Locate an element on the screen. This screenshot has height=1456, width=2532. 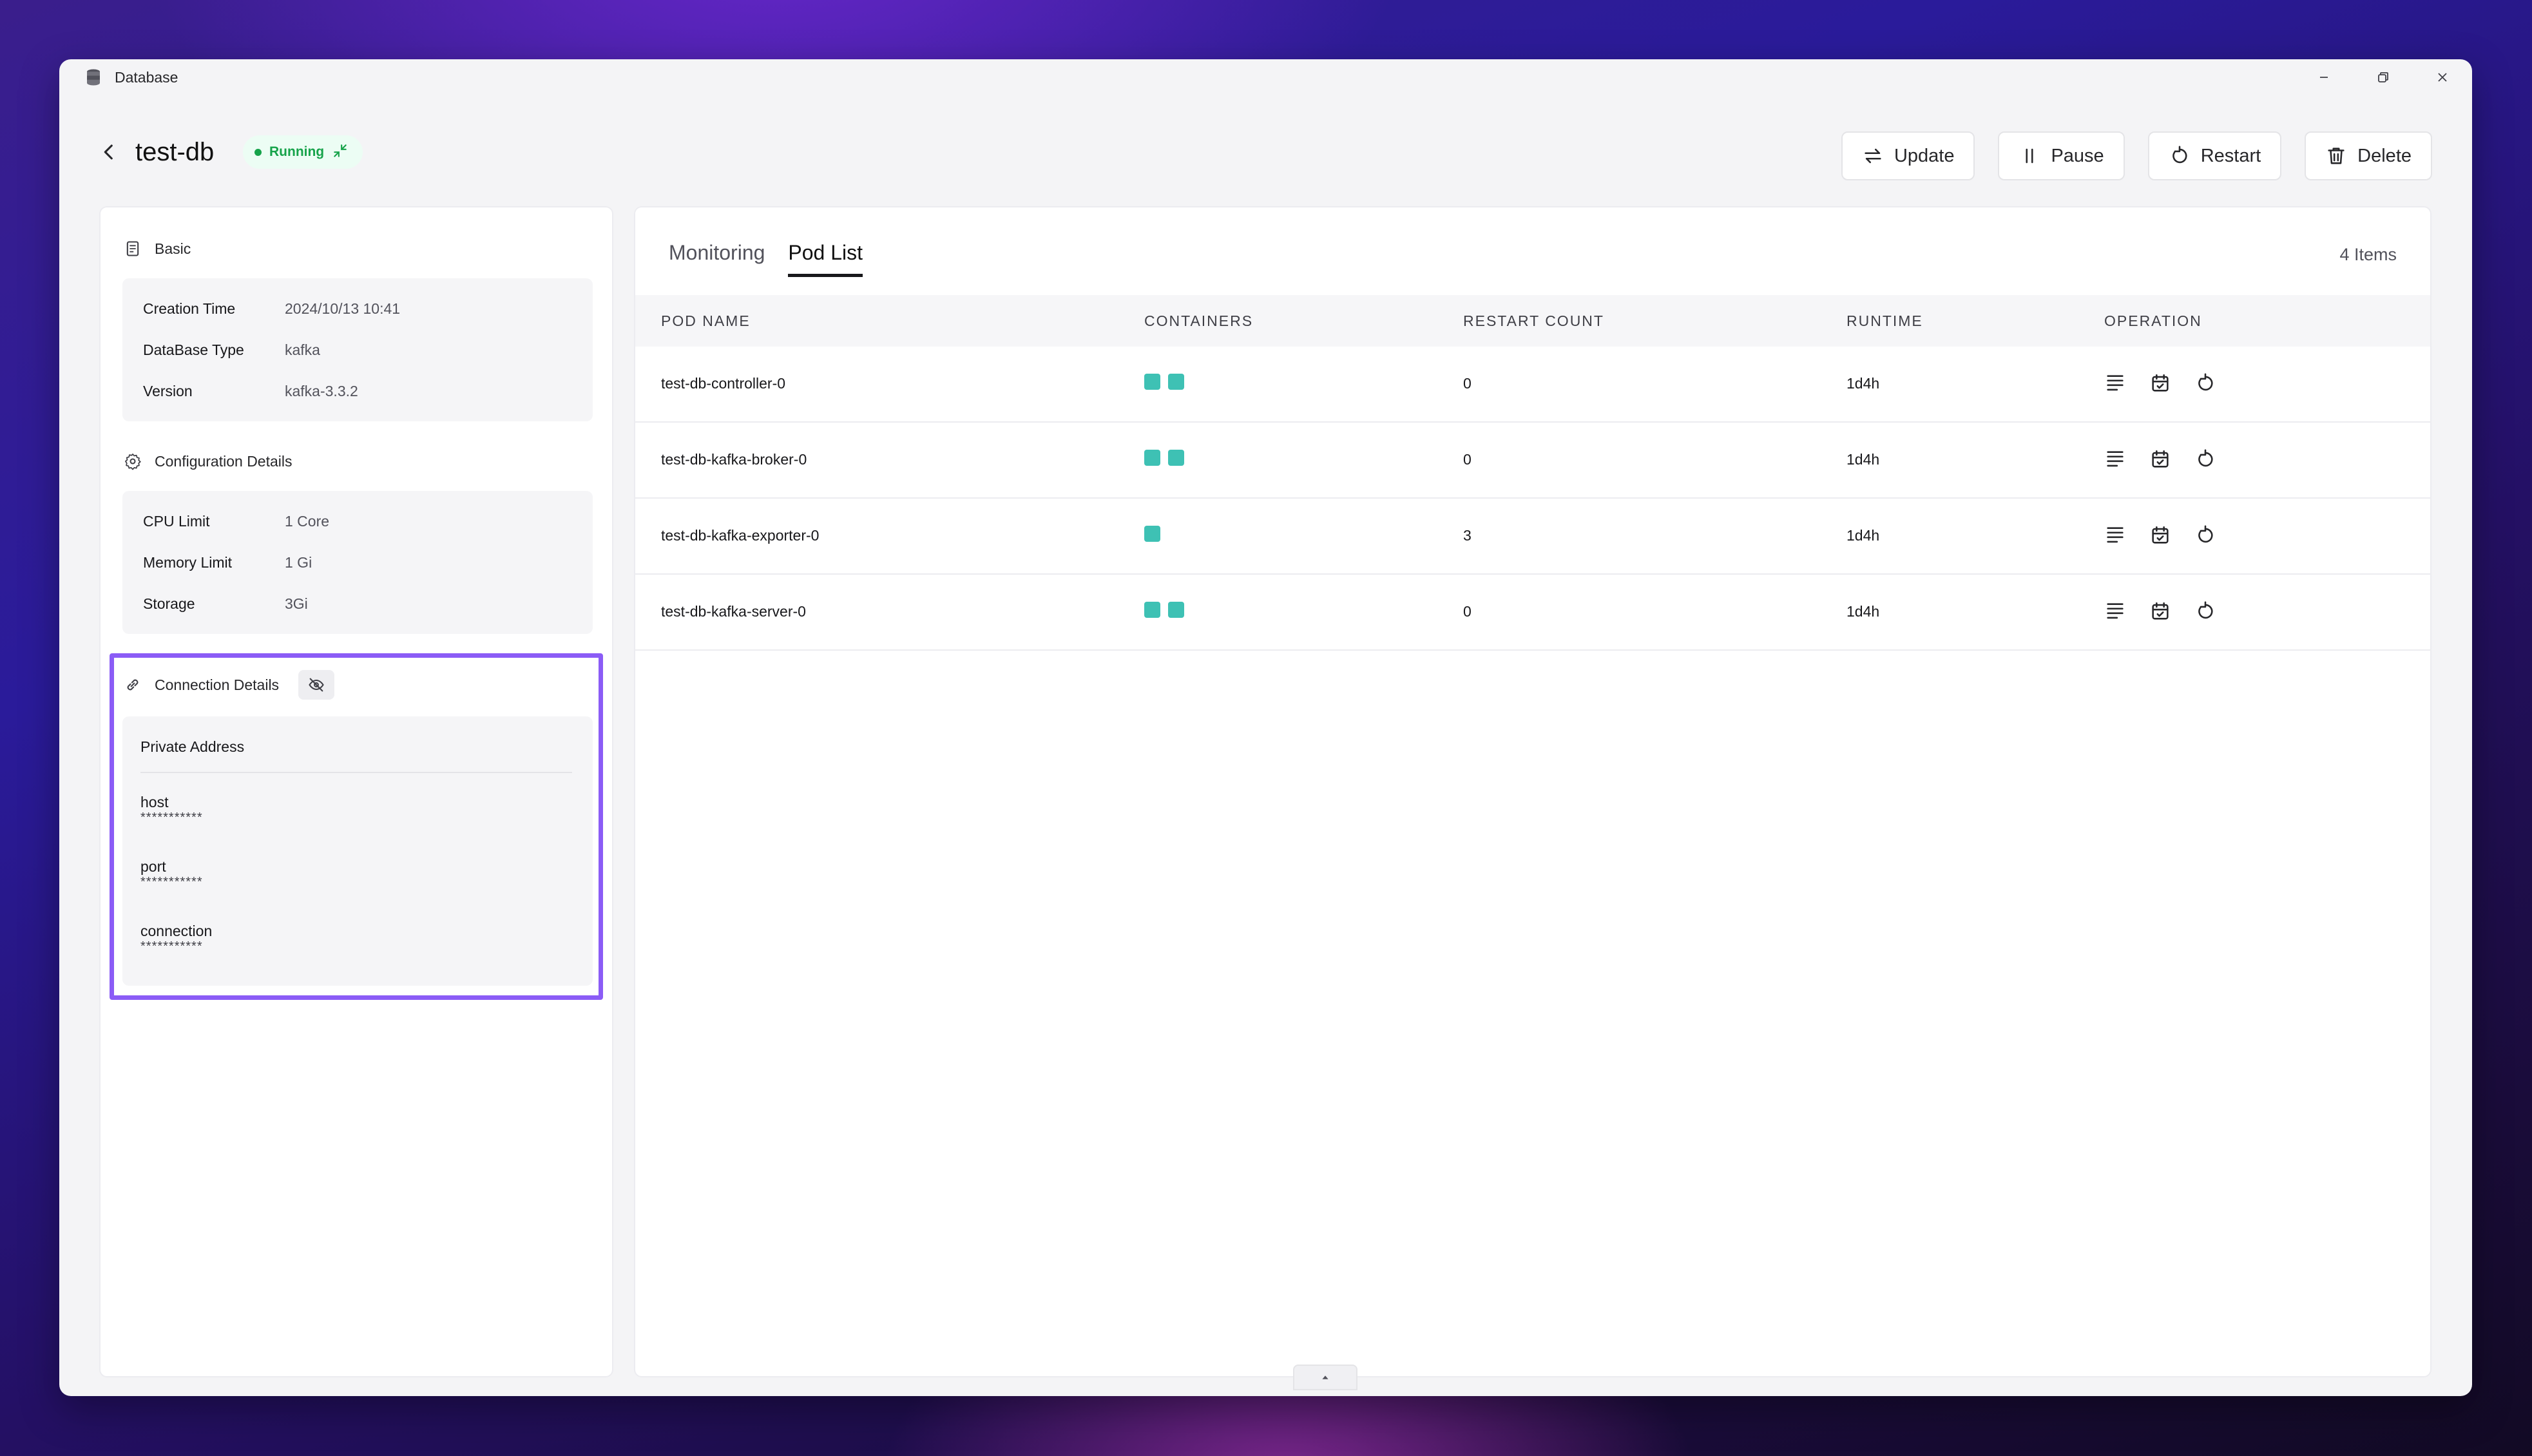
status-badge: Running is located at coordinates (303, 152).